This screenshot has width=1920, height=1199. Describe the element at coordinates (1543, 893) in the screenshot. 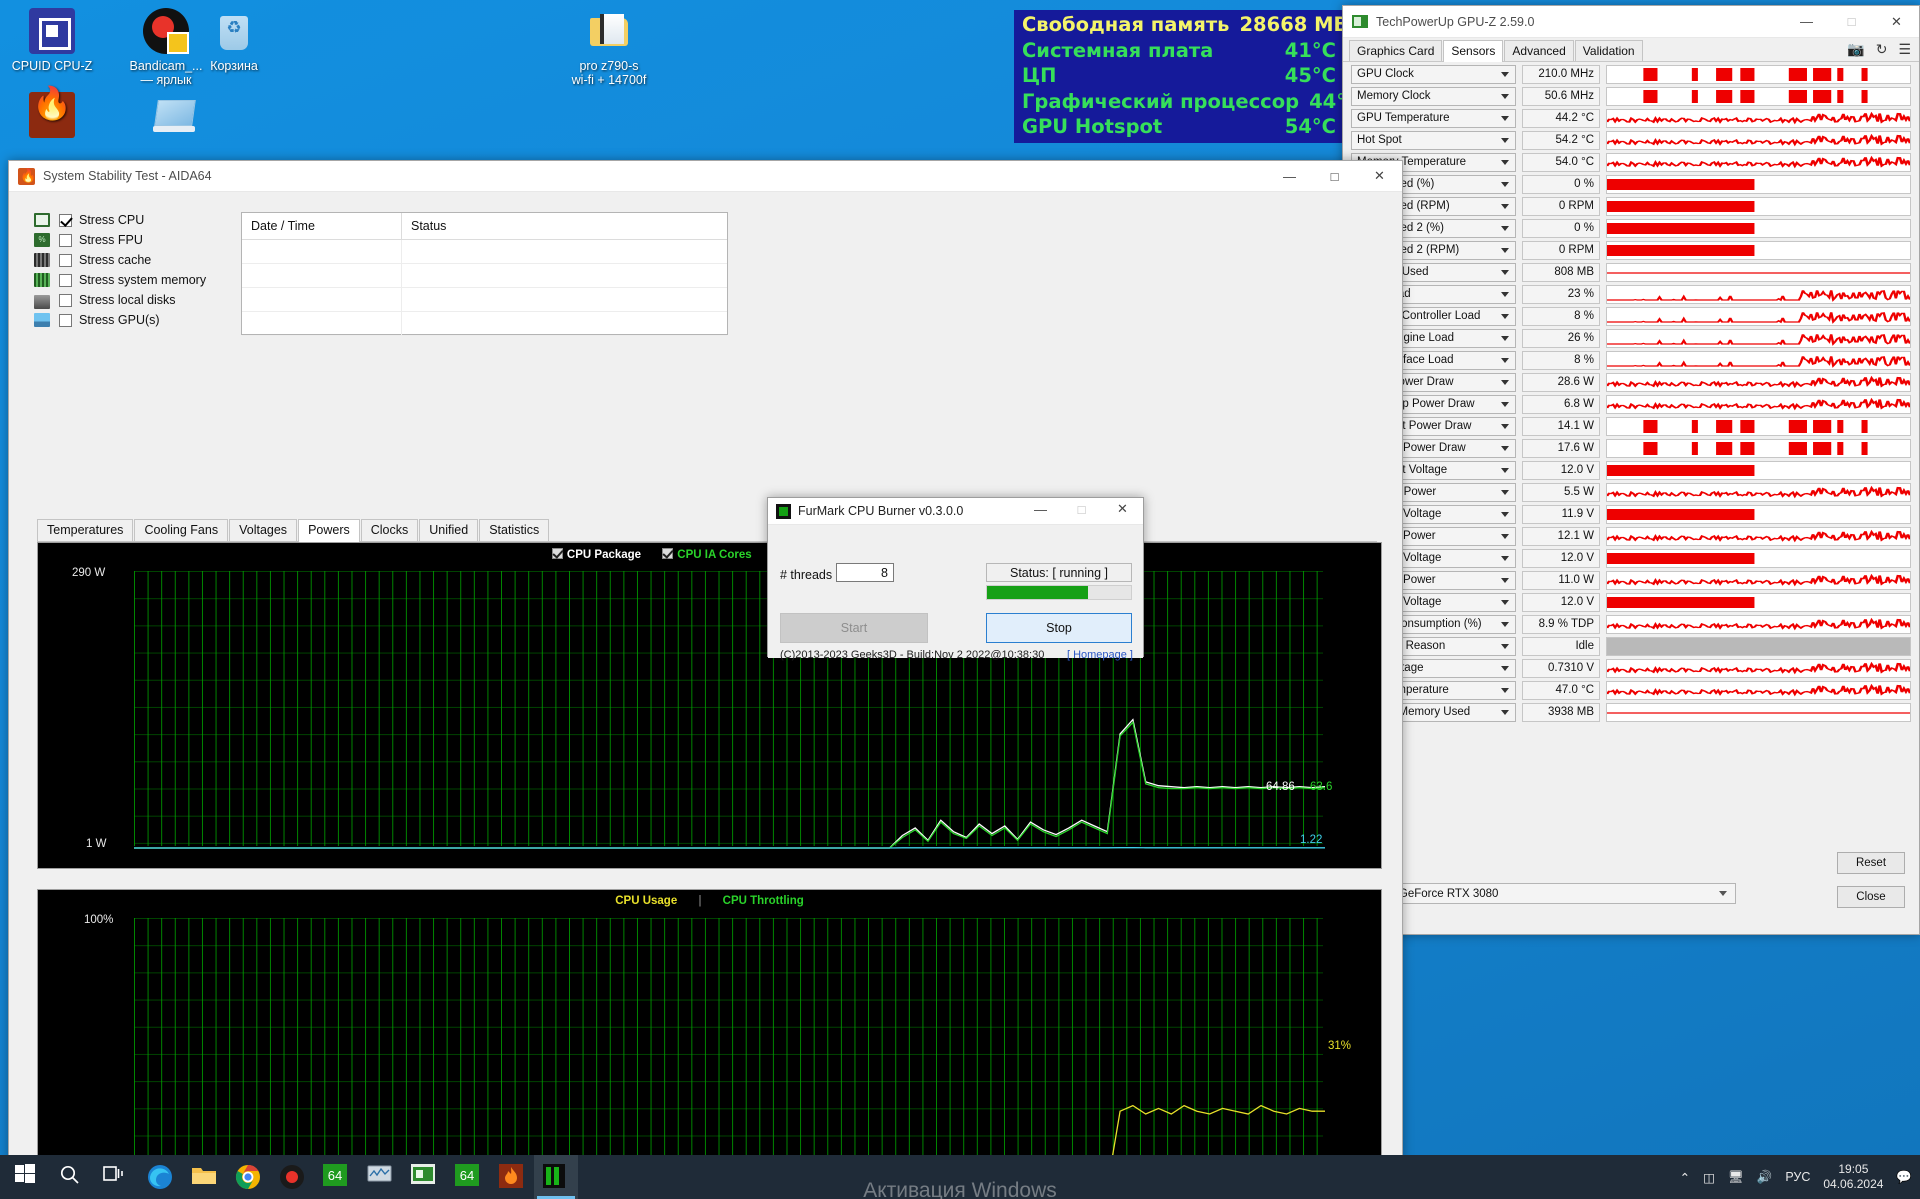

I see `gpuz-device-combo: NVIDIA GeForce RTX 3080` at that location.